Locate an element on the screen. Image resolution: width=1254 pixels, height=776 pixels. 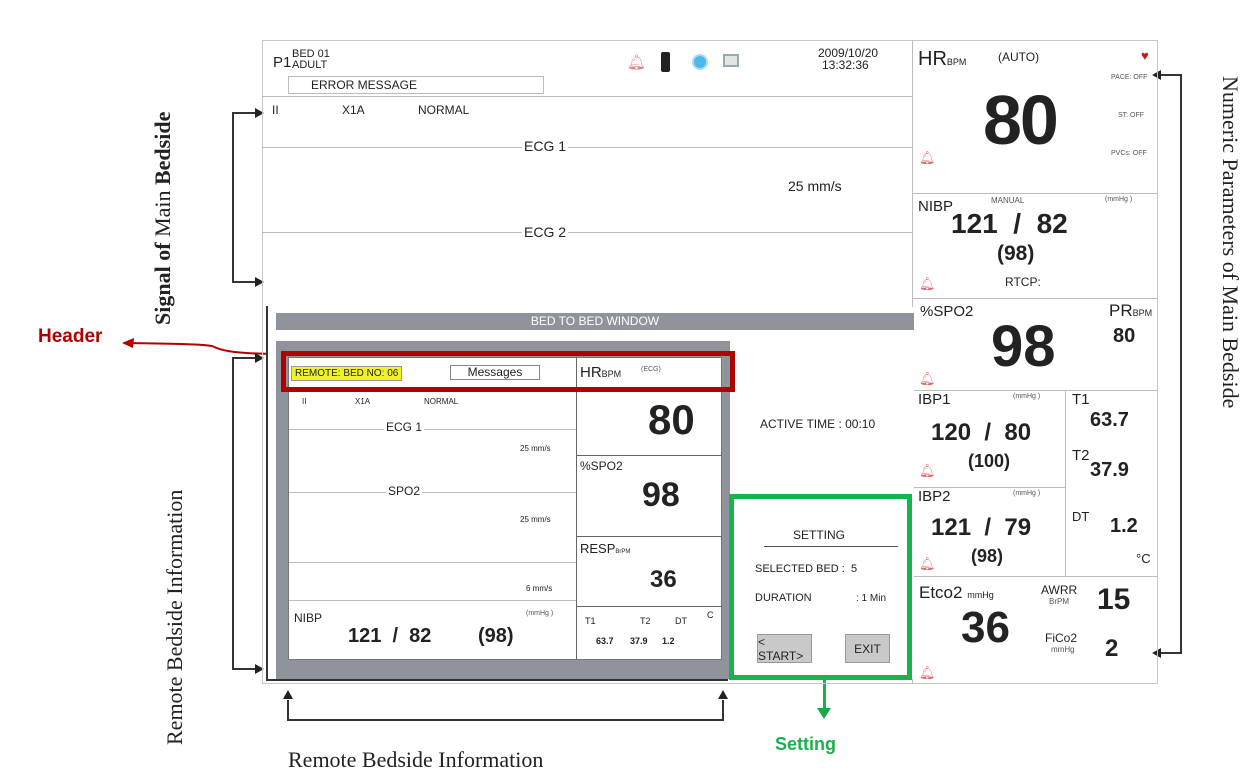
b2b-title-bar: BED TO BED WINDOW is located at coordinates (595, 321).